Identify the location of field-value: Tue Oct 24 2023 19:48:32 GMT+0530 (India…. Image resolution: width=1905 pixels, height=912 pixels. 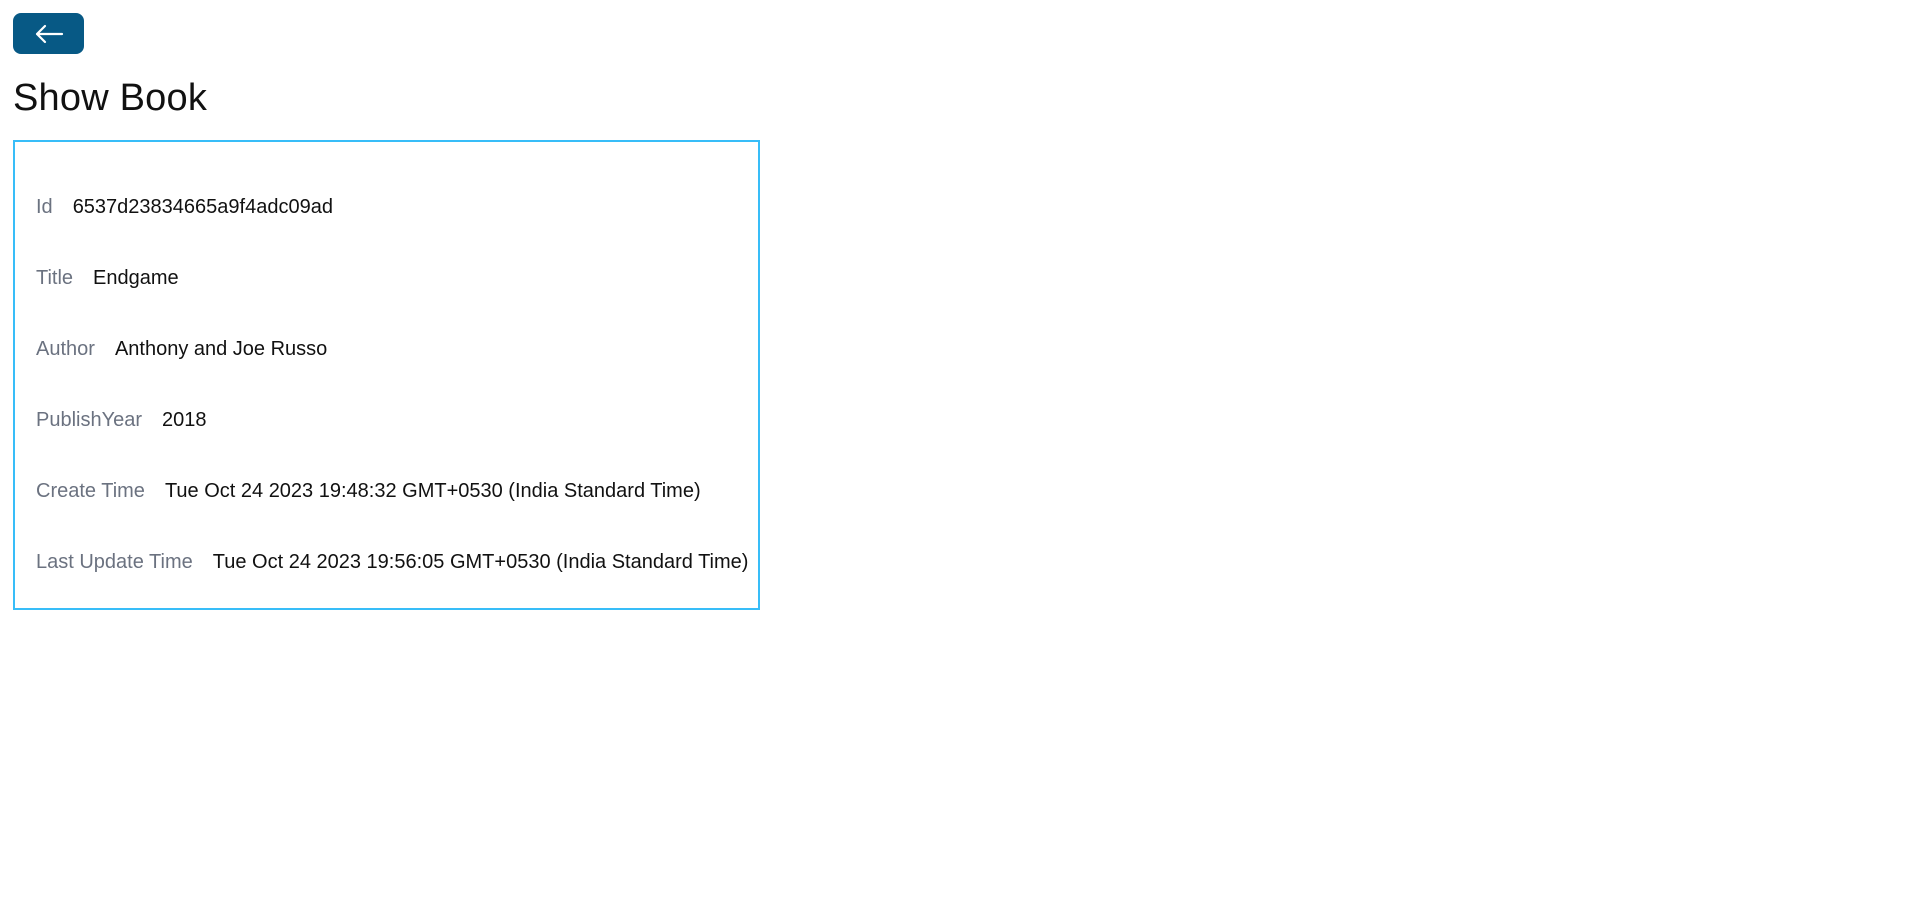
(432, 491).